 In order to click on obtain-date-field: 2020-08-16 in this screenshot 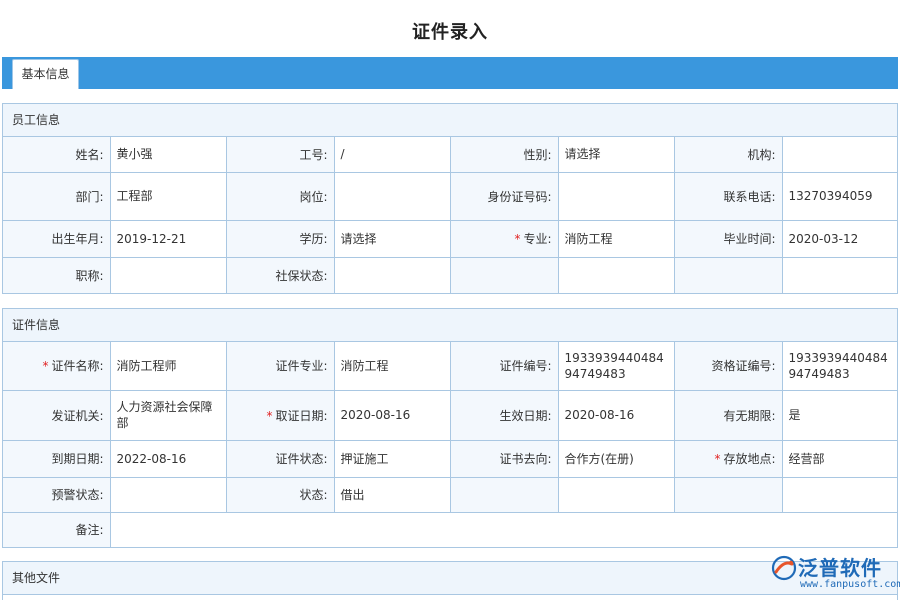, I will do `click(392, 415)`.